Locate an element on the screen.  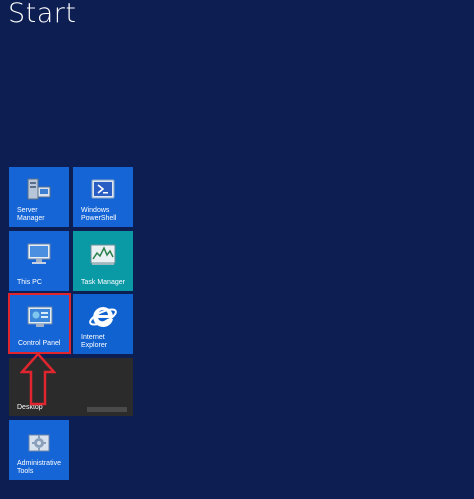
tile-this-pc: This PC is located at coordinates (39, 261).